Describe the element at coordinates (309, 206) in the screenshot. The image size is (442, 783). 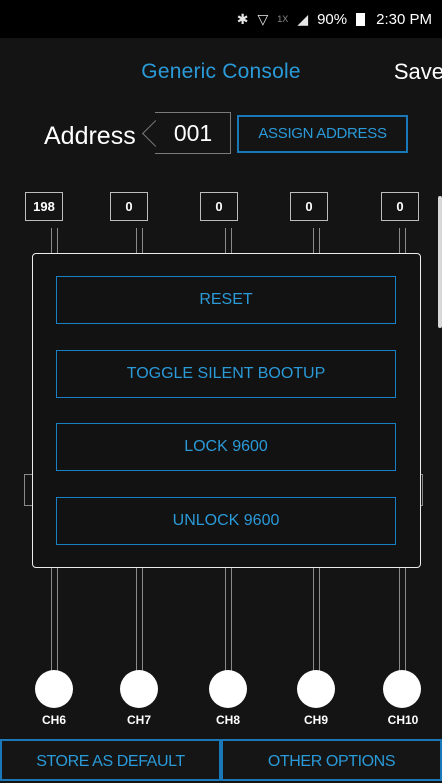
I see `channel-value-ch9: 0` at that location.